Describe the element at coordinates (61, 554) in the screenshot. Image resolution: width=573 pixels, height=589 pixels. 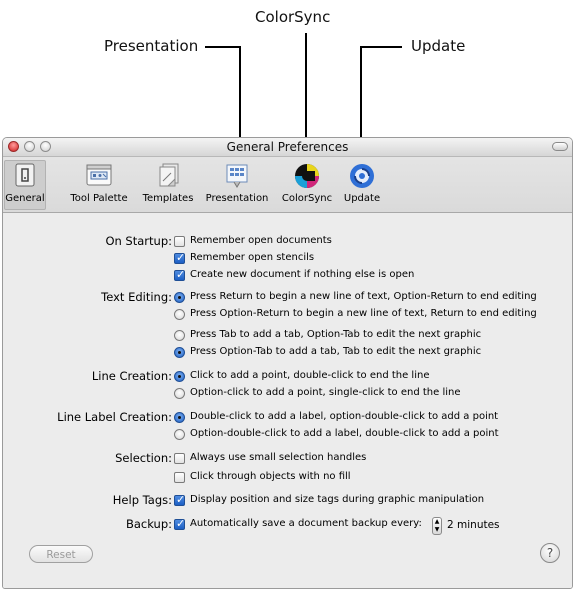
I see `reset-button: Reset` at that location.